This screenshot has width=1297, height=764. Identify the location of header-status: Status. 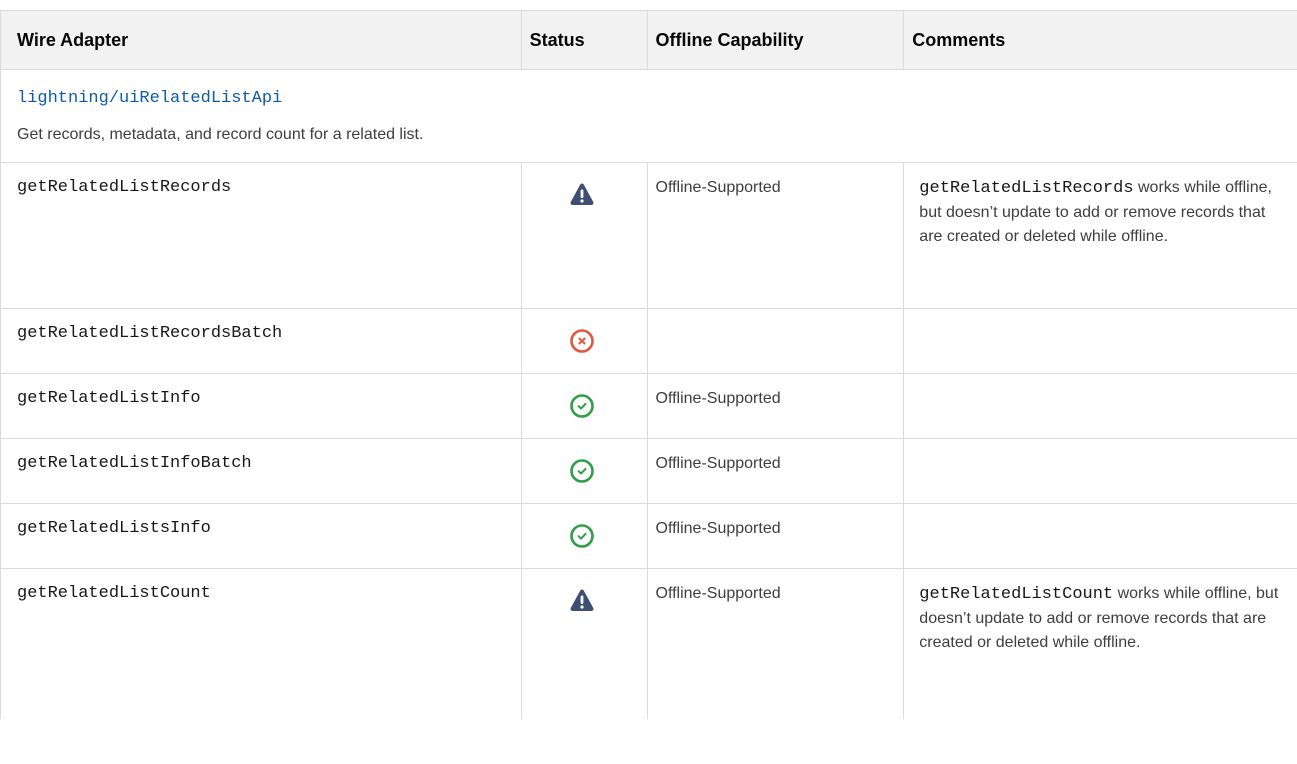
(585, 40).